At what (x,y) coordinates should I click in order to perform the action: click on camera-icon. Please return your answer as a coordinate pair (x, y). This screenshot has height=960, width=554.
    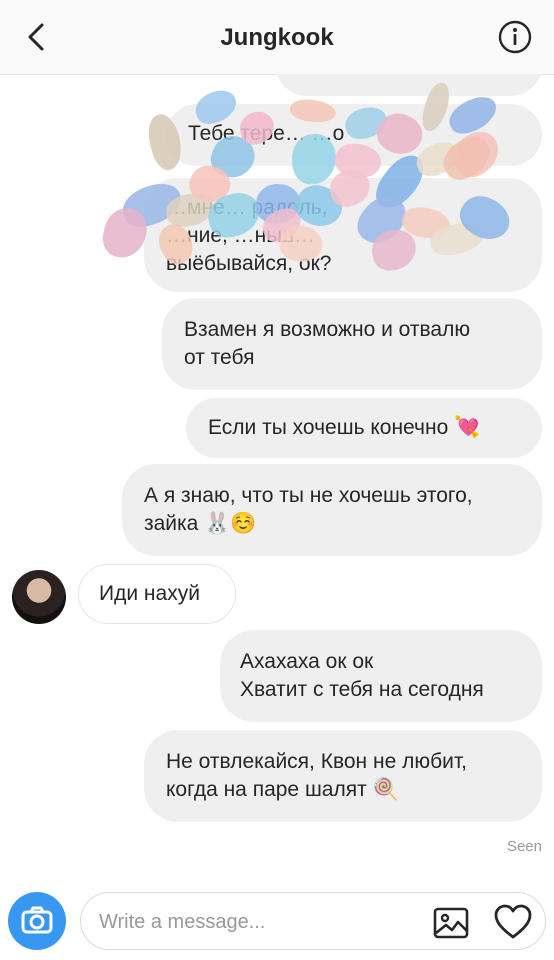
    Looking at the image, I should click on (37, 920).